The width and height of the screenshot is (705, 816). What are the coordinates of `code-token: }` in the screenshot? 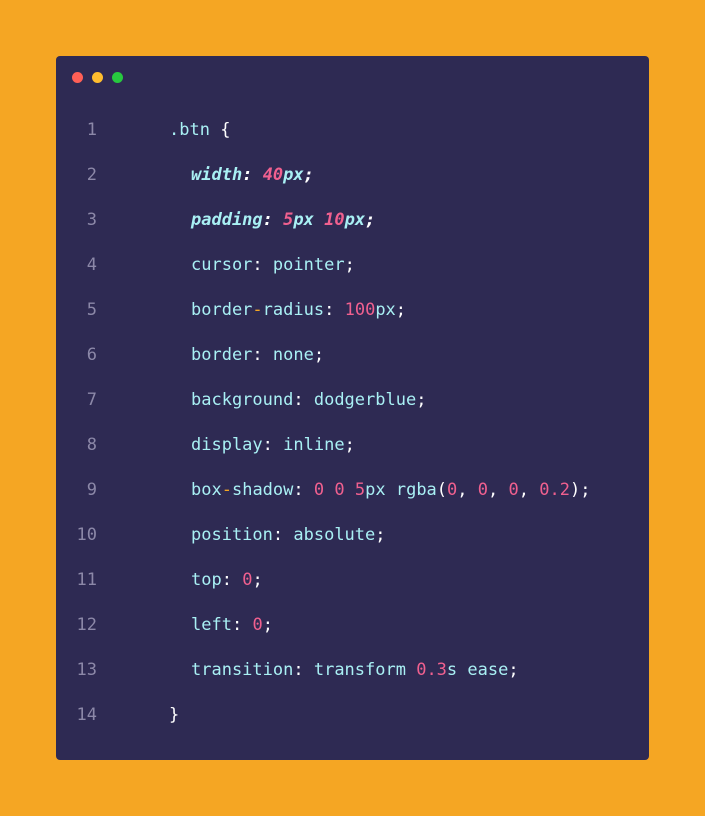 It's located at (174, 715).